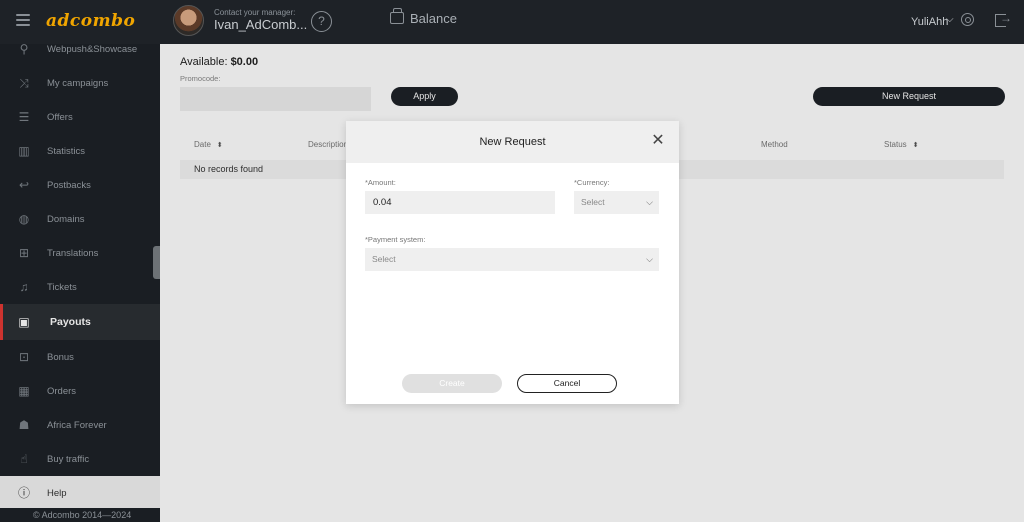 The height and width of the screenshot is (522, 1024). What do you see at coordinates (592, 182) in the screenshot?
I see `currency-label: *Currency:` at bounding box center [592, 182].